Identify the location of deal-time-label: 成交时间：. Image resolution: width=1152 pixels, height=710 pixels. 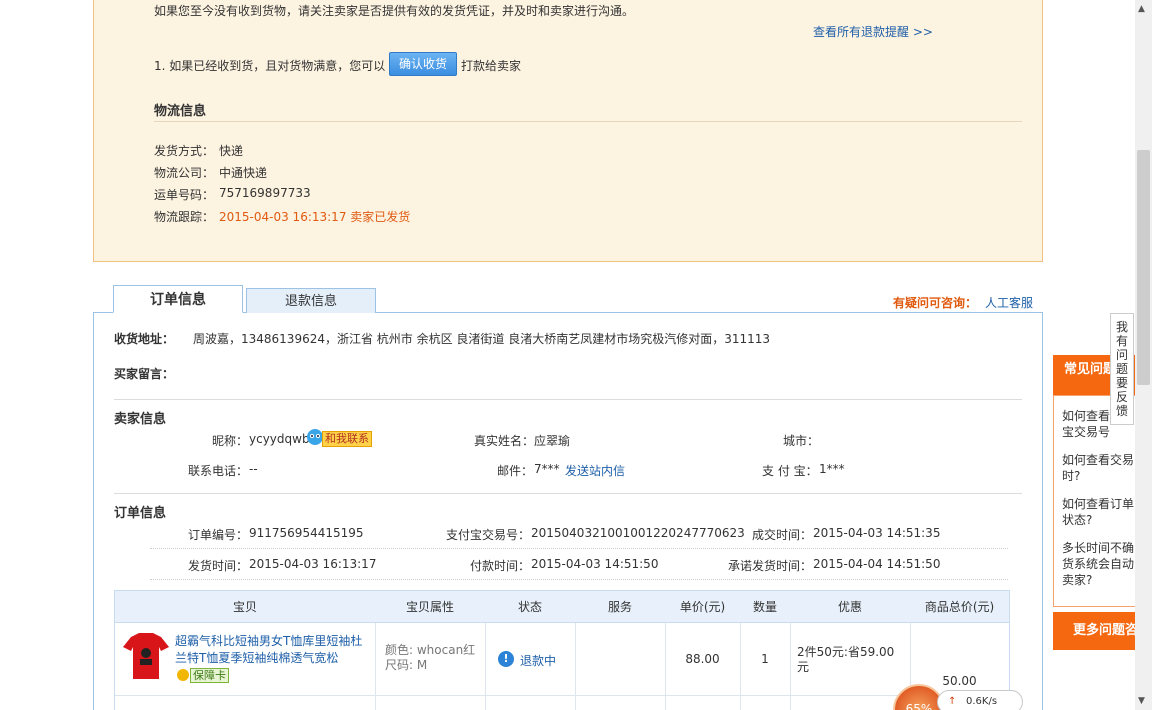
(782, 535).